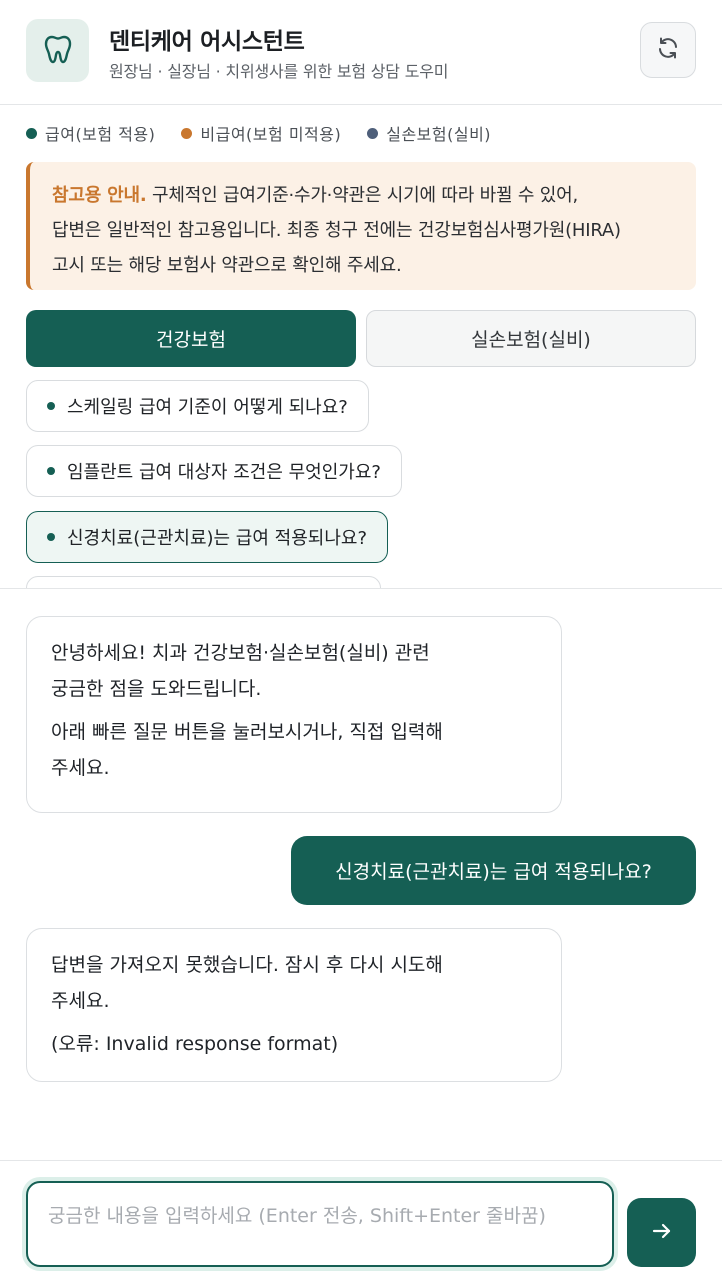 This screenshot has height=1284, width=722. I want to click on legend-label: 비급여(보험 미적용), so click(271, 134).